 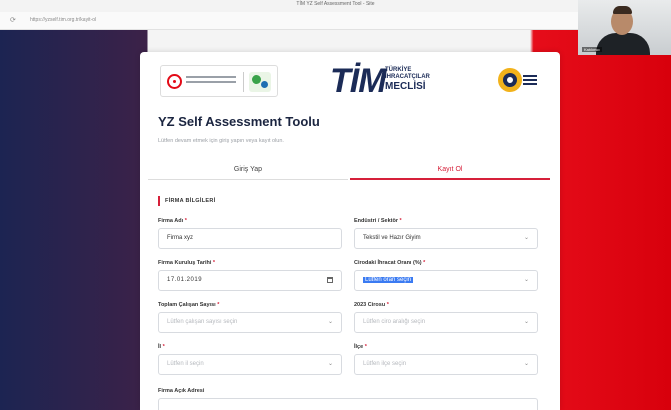 What do you see at coordinates (250, 364) in the screenshot?
I see `city-select: Lütfen il seçin ⌄` at bounding box center [250, 364].